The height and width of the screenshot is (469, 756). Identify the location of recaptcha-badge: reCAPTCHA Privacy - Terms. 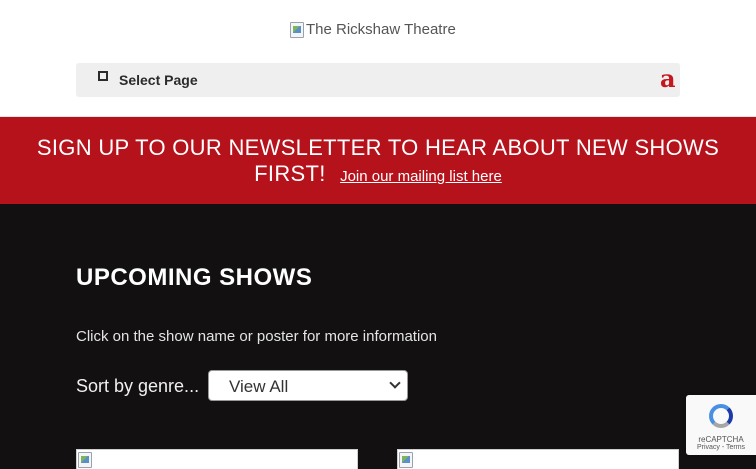
(721, 425).